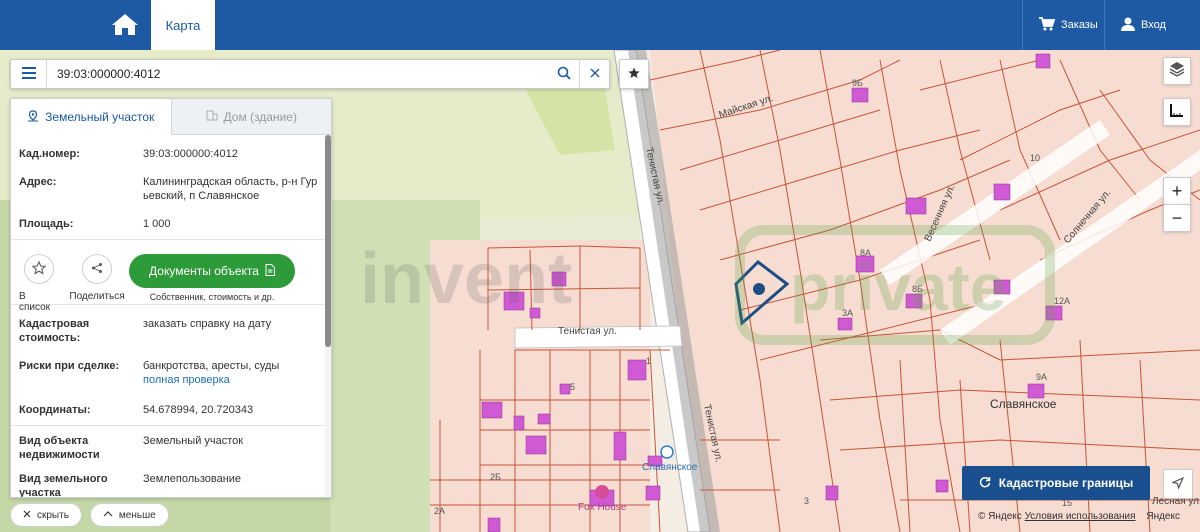  I want to click on top-navigation-bar: Карта Заказы Вход, so click(600, 25).